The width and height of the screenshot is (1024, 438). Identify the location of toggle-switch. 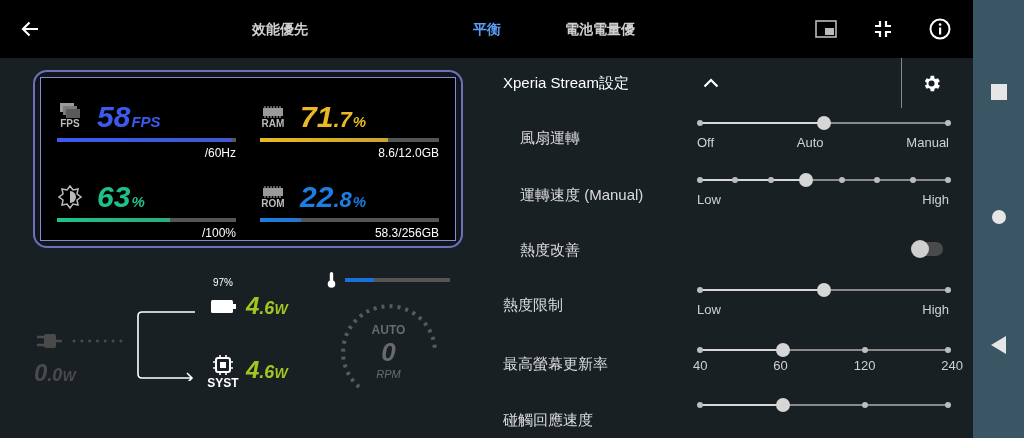
(928, 249).